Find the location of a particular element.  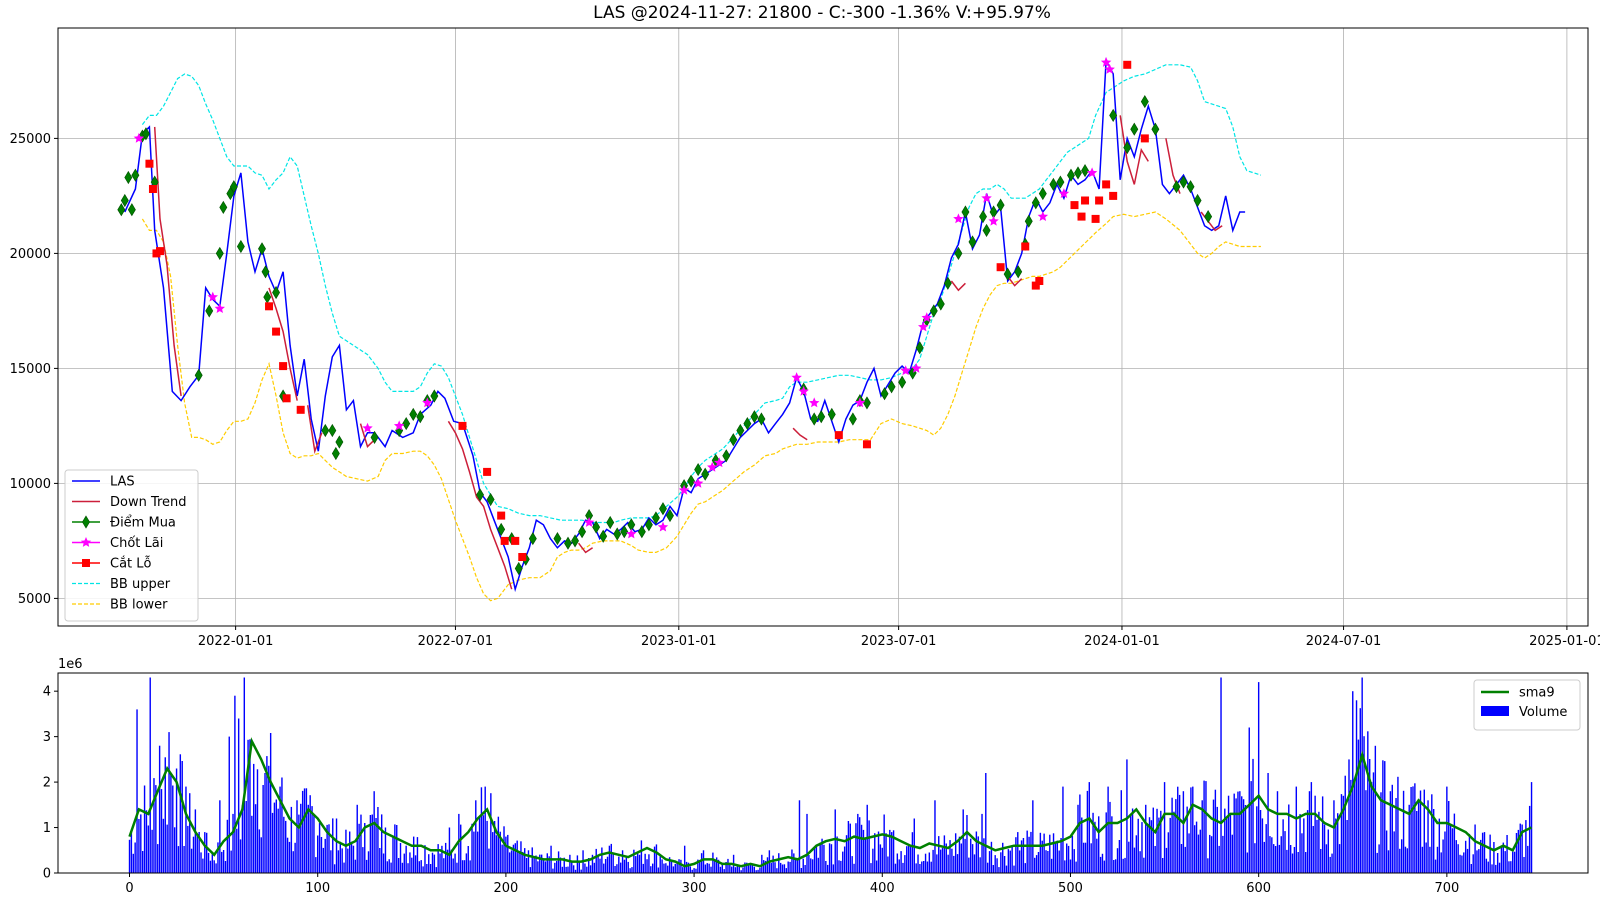

x-tick-label: 400 is located at coordinates (882, 888).